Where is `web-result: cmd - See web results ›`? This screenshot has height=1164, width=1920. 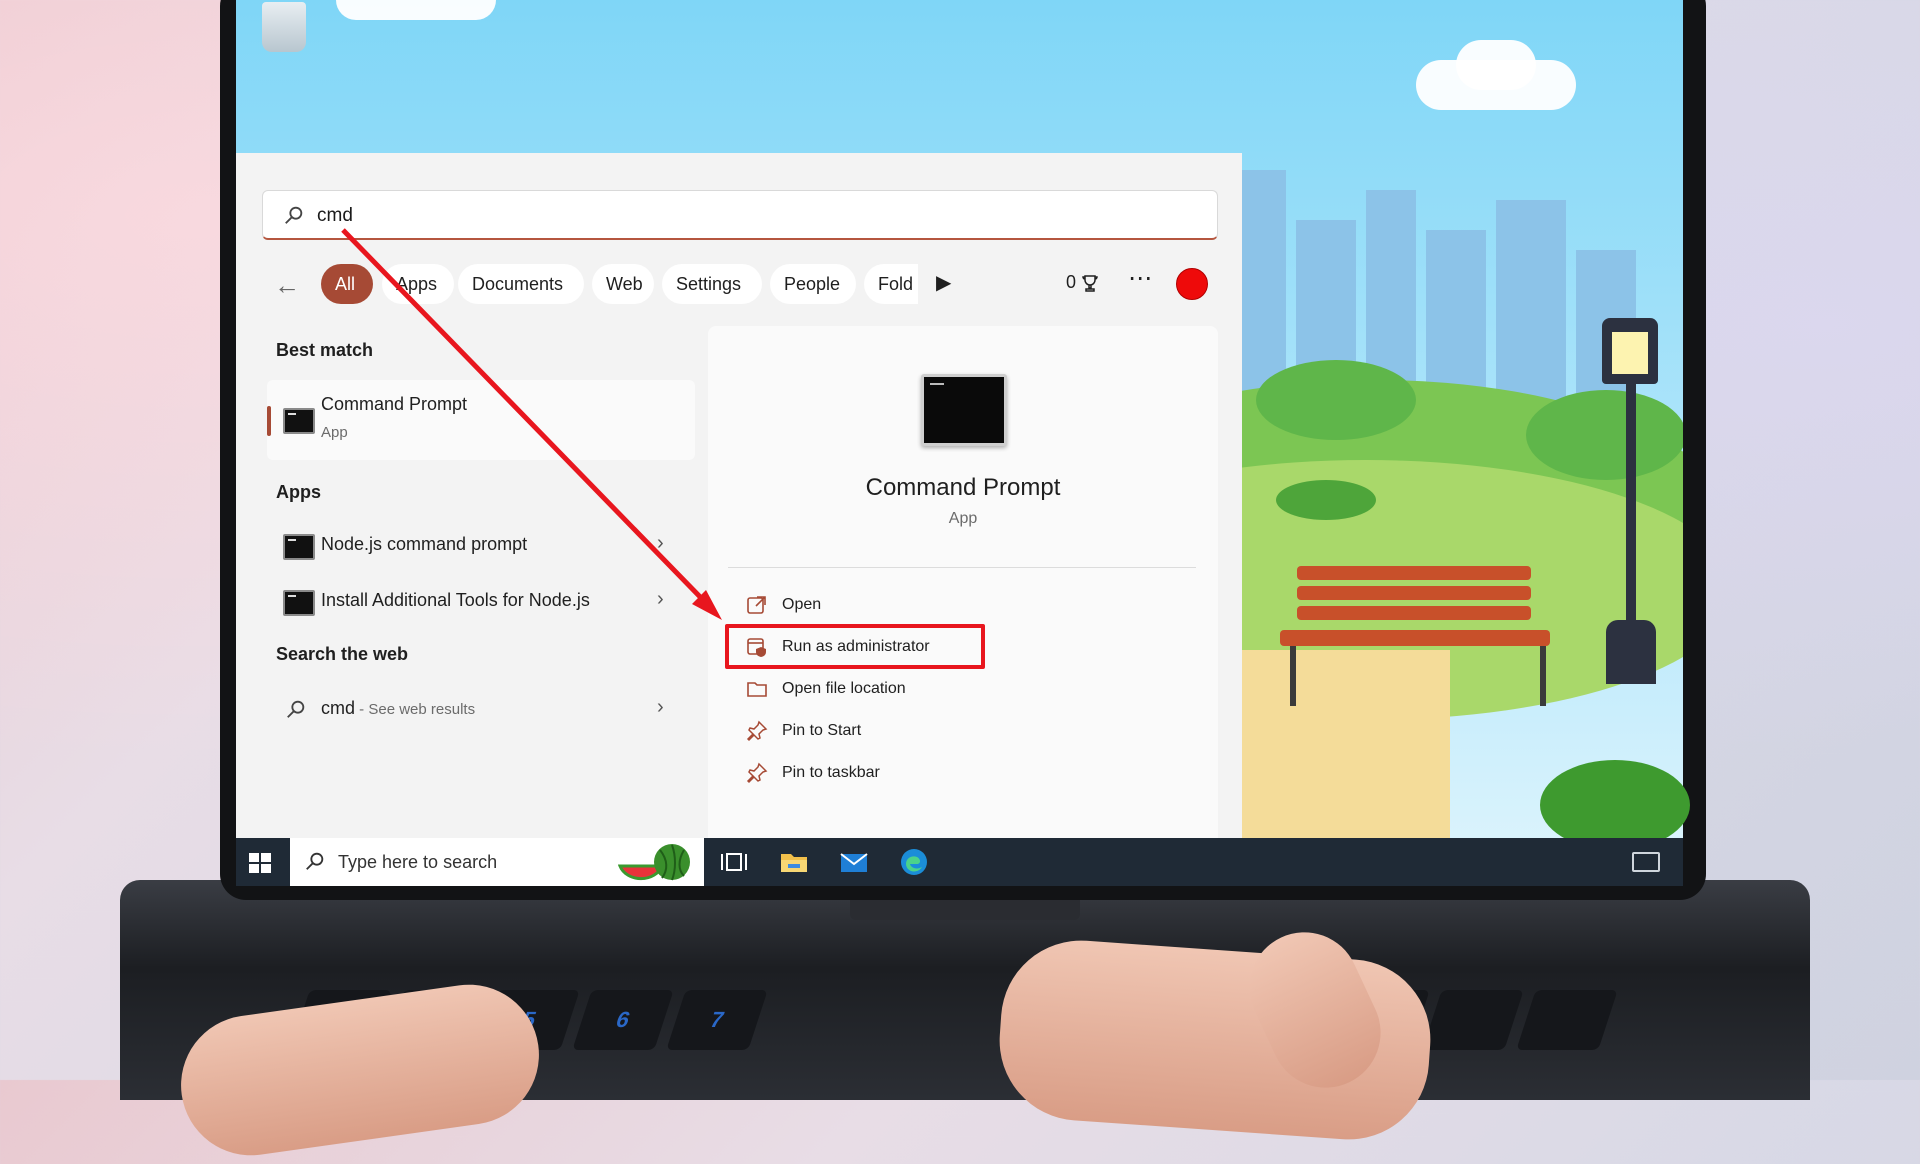
web-result: cmd - See web results › is located at coordinates (477, 709).